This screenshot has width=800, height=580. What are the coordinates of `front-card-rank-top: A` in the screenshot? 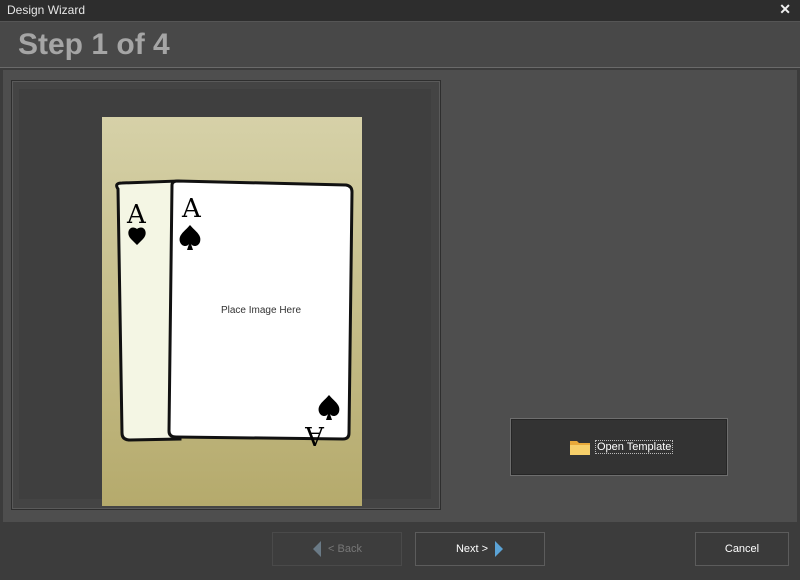 It's located at (191, 209).